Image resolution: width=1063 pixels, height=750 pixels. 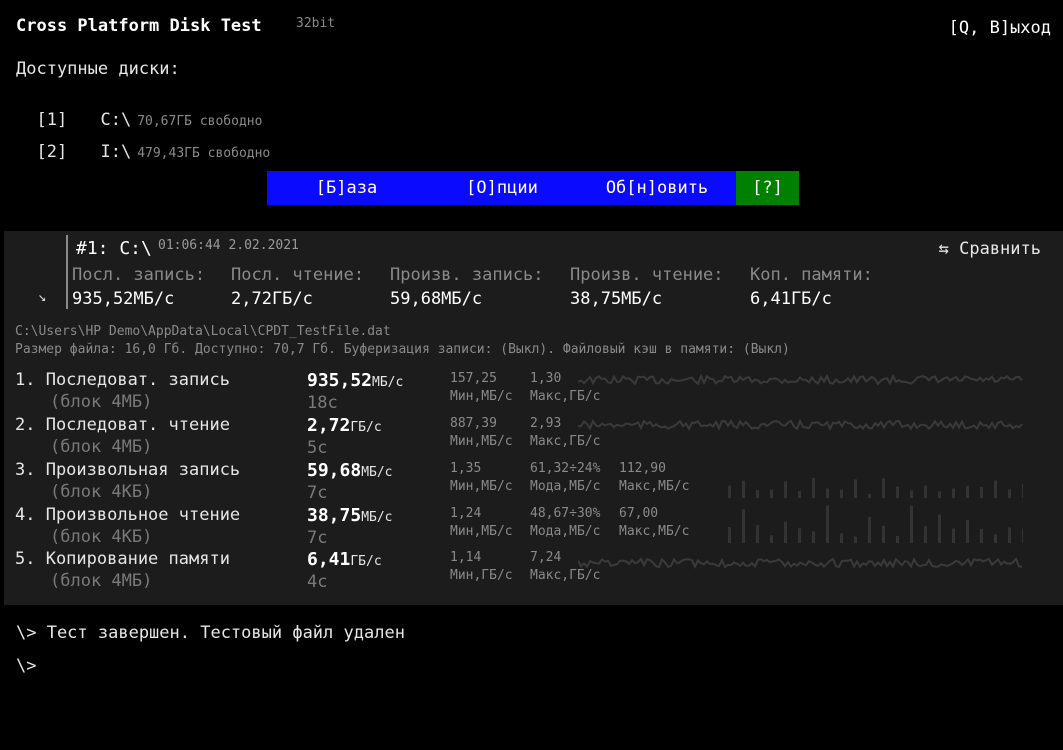 What do you see at coordinates (466, 513) in the screenshot?
I see `stat-value: 1,24` at bounding box center [466, 513].